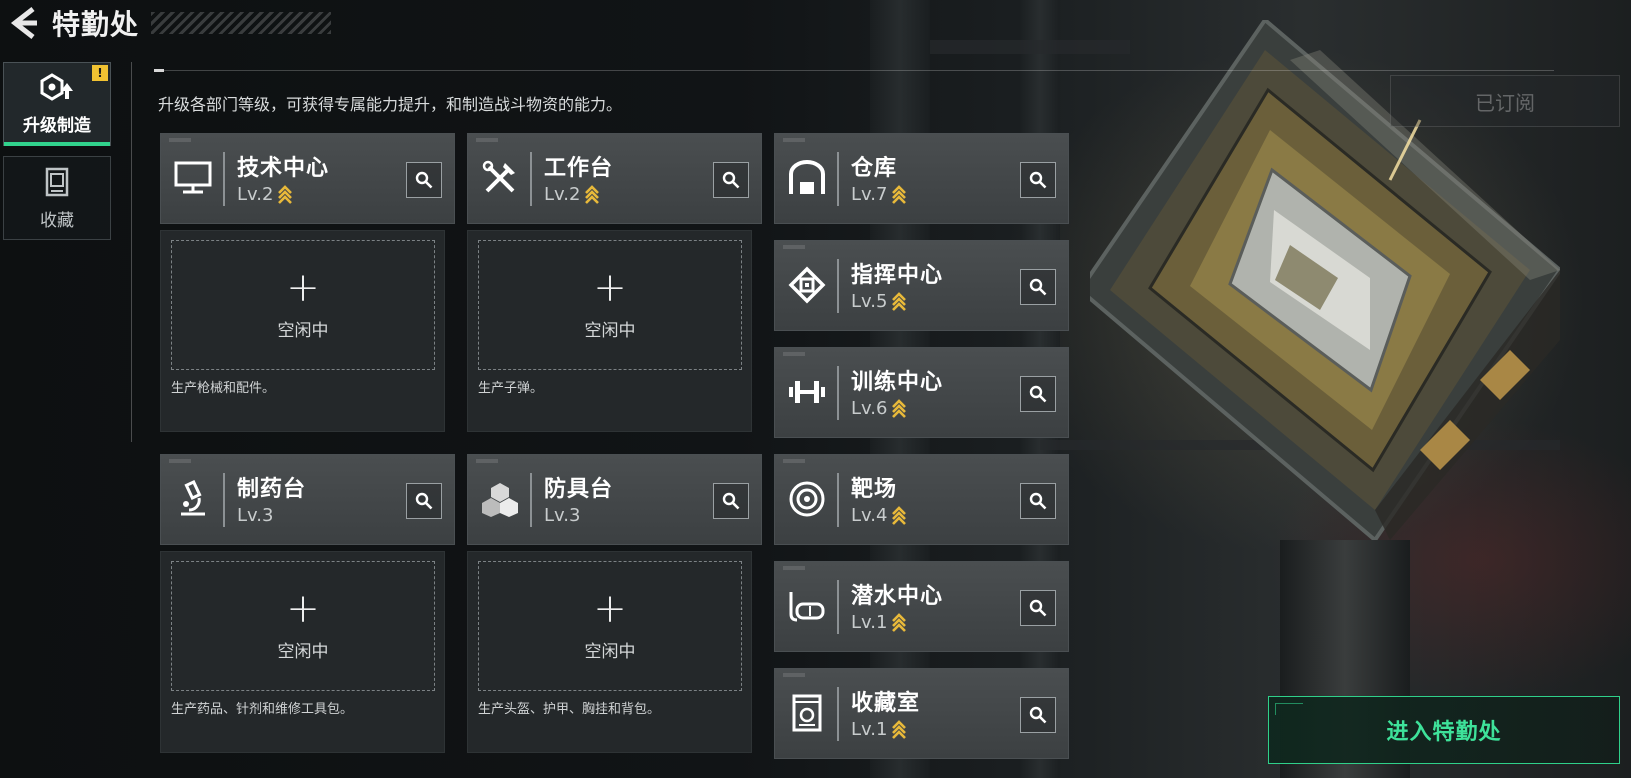 The image size is (1631, 778). What do you see at coordinates (854, 70) in the screenshot?
I see `header-divider` at bounding box center [854, 70].